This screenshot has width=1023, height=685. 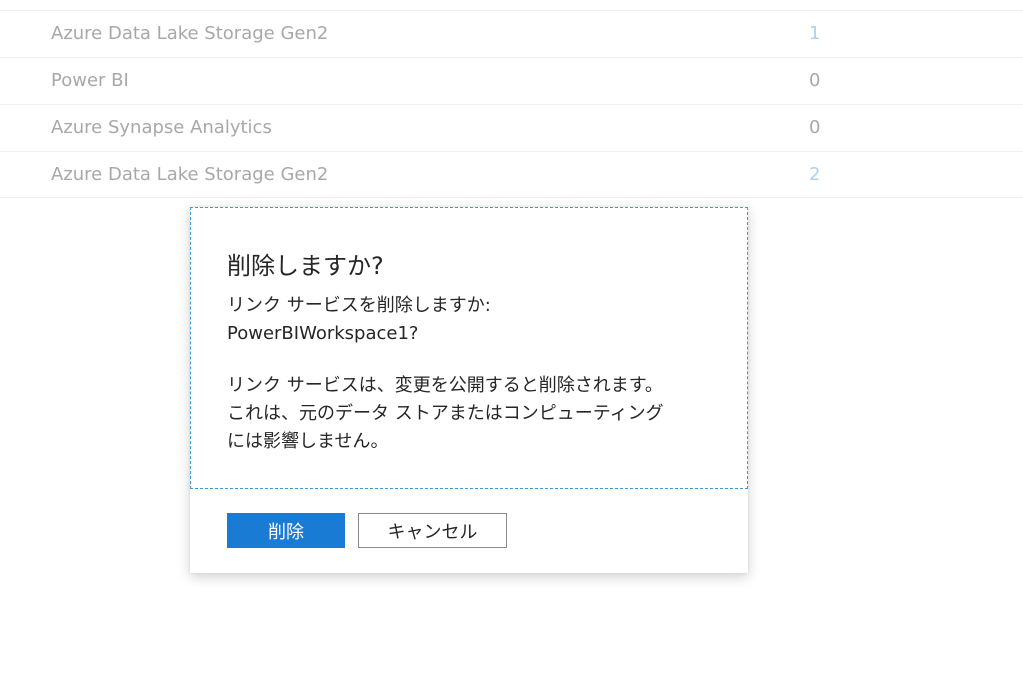 I want to click on cancel-button: キャンセル, so click(x=432, y=530).